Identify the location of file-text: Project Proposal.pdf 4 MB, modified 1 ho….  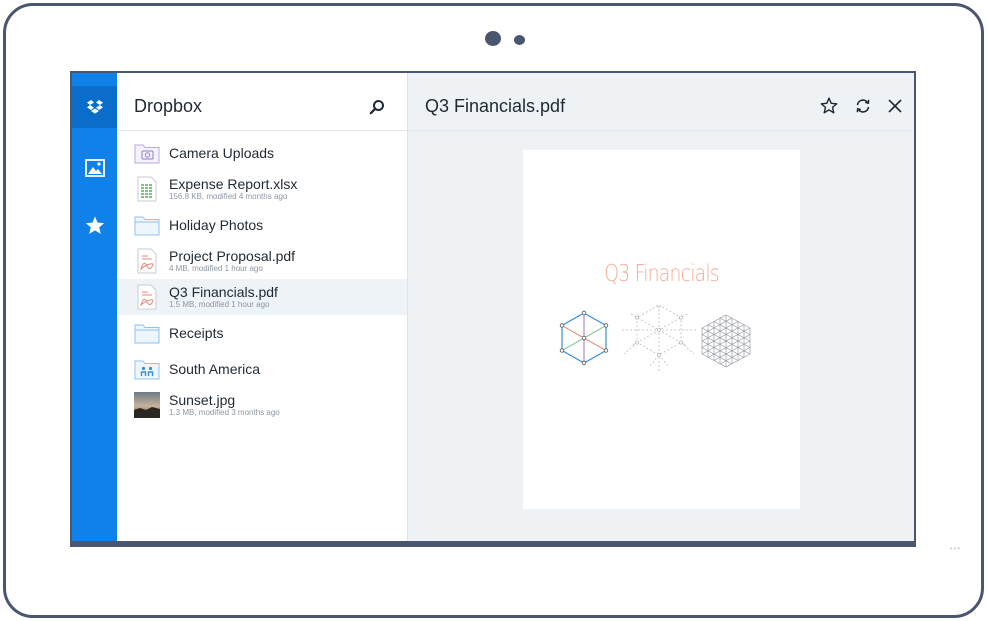
(232, 261).